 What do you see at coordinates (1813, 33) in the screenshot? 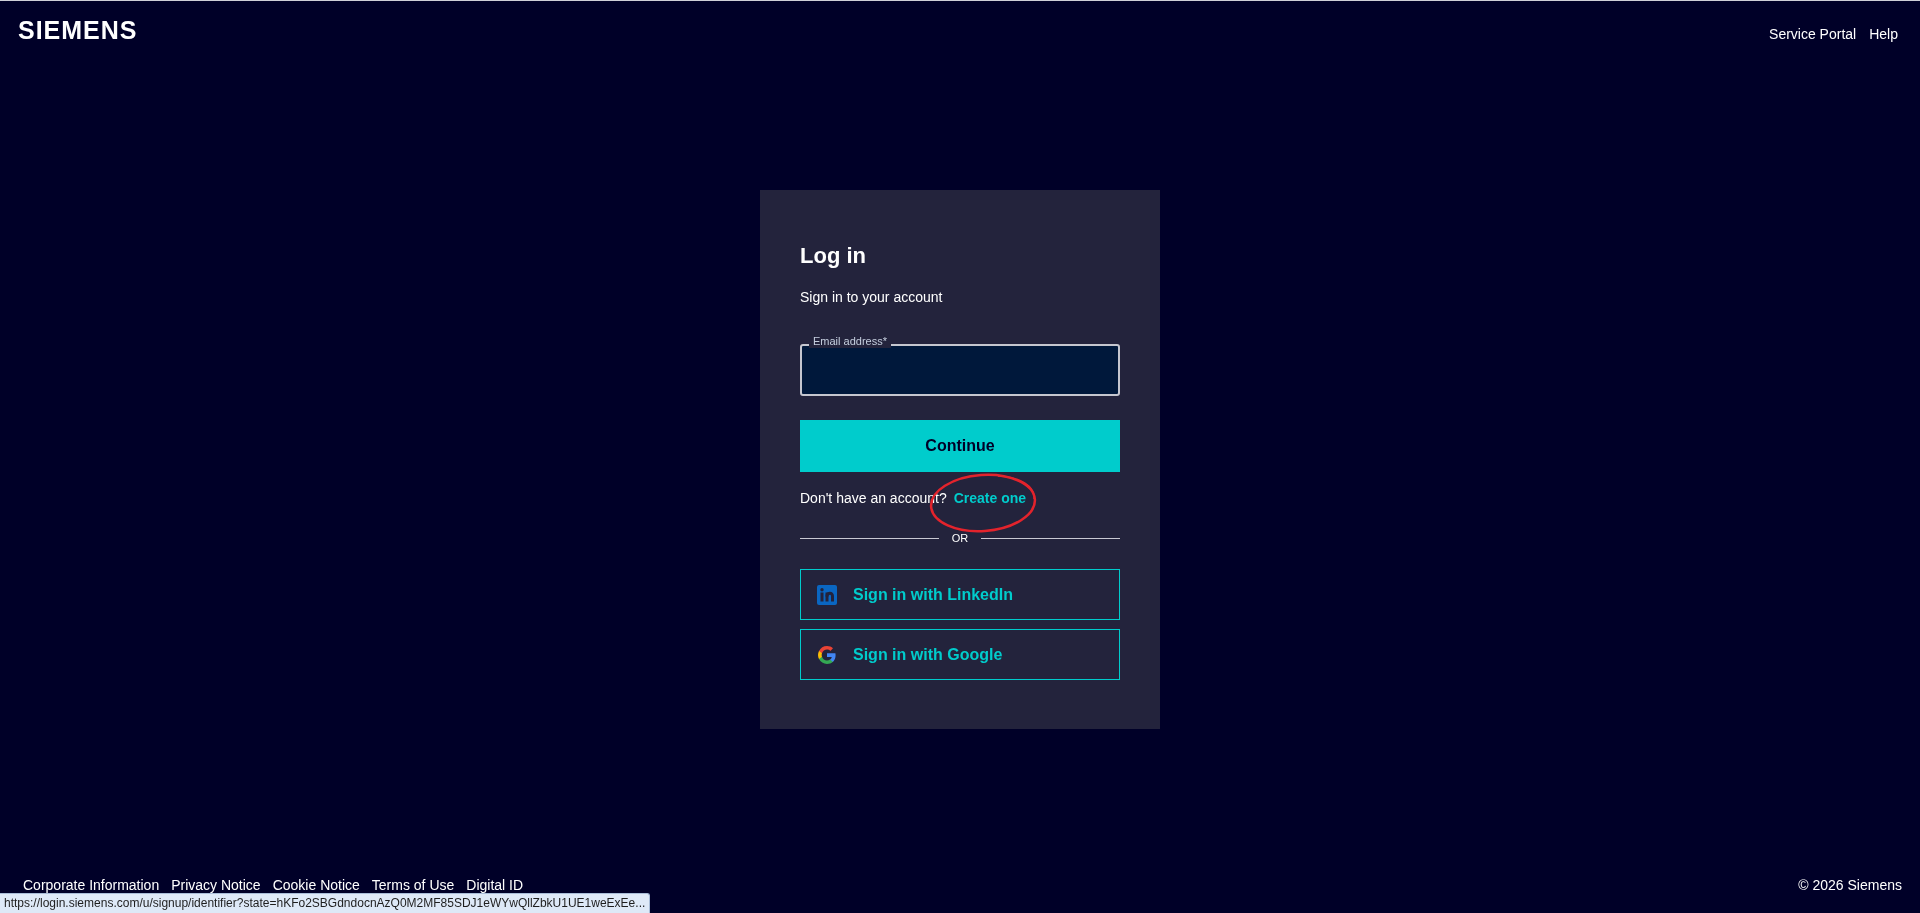
I see `header-link: Service Portal` at bounding box center [1813, 33].